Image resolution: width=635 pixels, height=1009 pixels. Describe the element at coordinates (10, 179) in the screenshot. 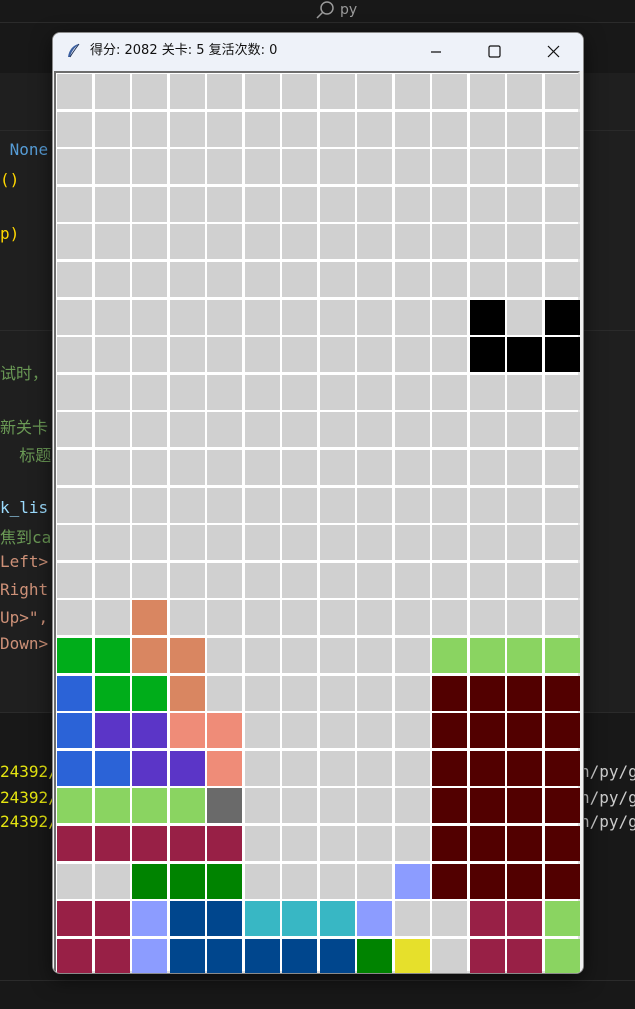

I see `code-line: ()` at that location.